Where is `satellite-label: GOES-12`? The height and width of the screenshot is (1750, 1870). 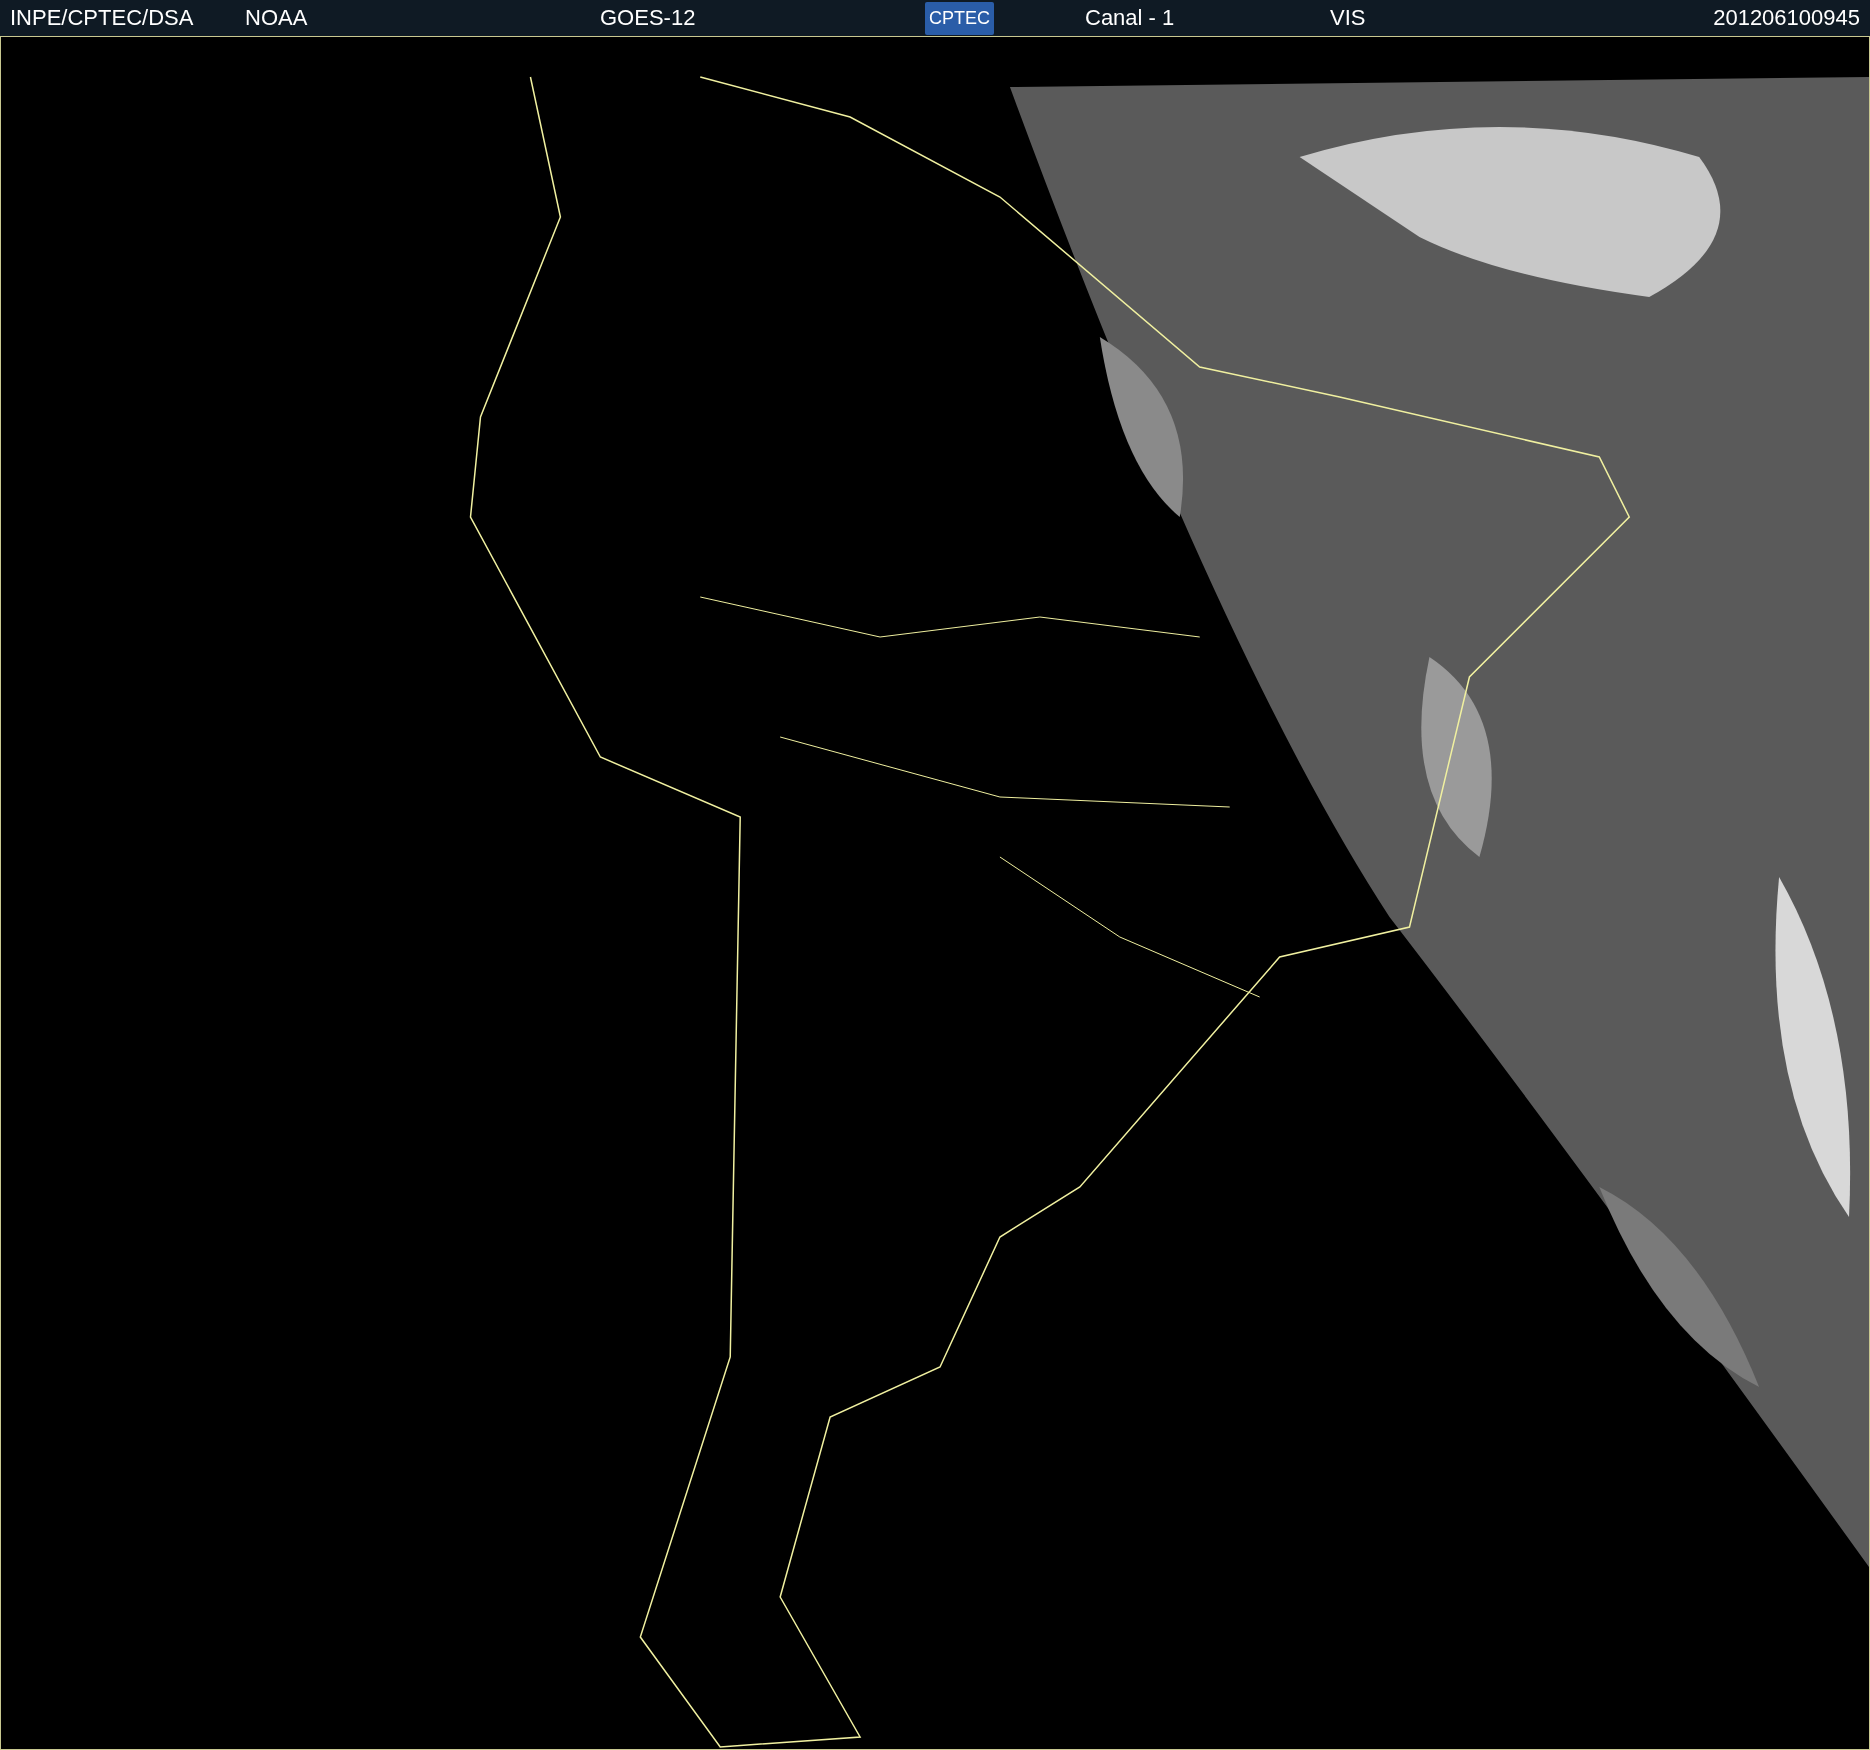
satellite-label: GOES-12 is located at coordinates (648, 18).